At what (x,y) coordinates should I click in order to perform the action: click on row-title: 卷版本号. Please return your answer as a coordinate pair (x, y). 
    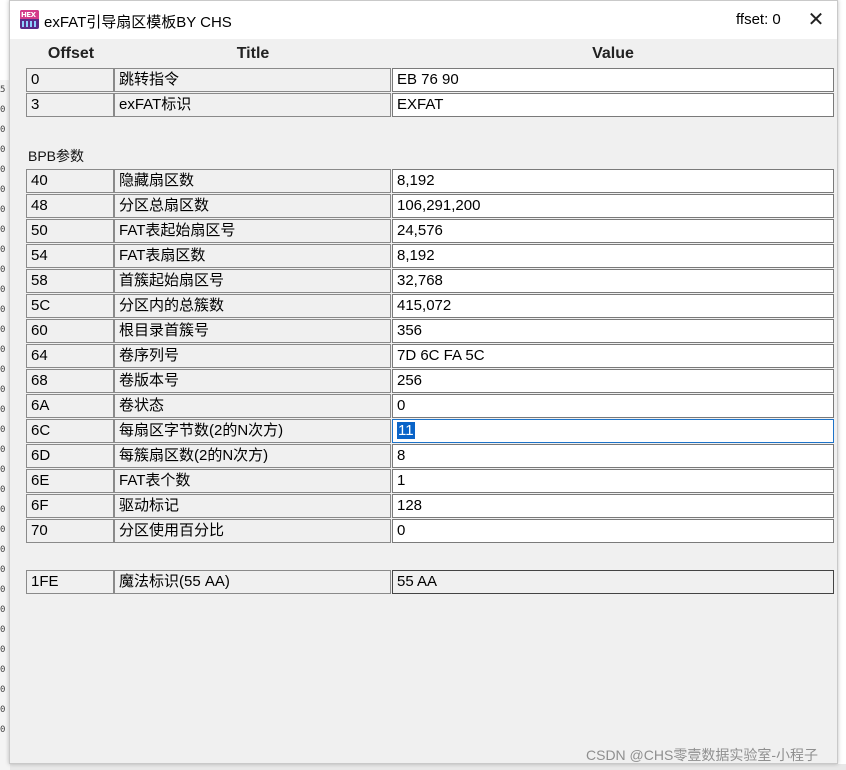
    Looking at the image, I should click on (252, 381).